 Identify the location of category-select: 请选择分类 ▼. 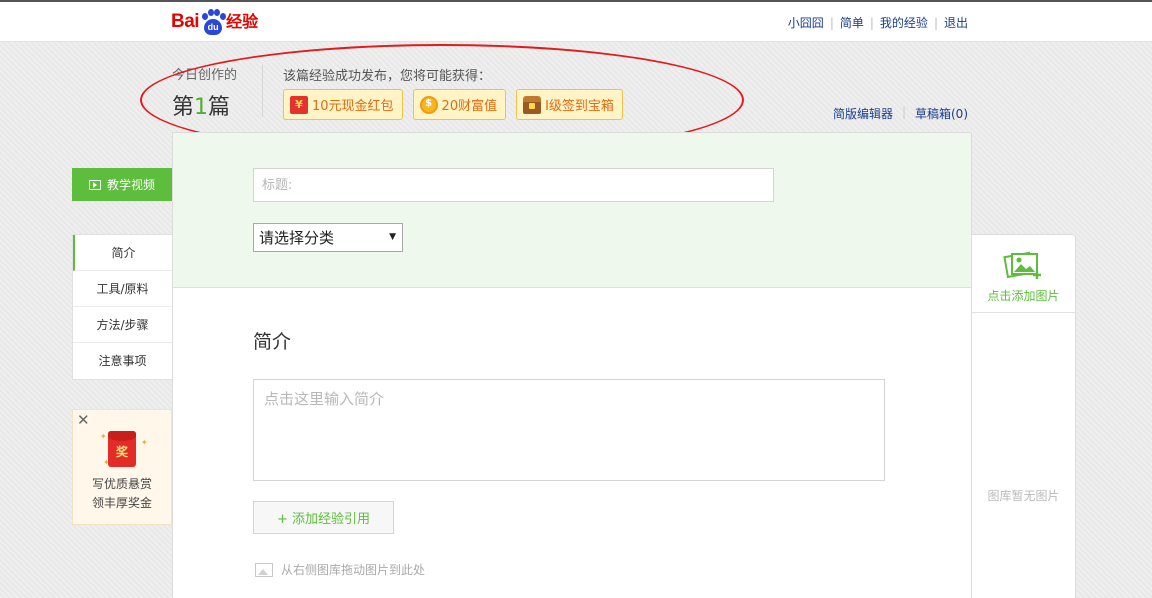
(328, 237).